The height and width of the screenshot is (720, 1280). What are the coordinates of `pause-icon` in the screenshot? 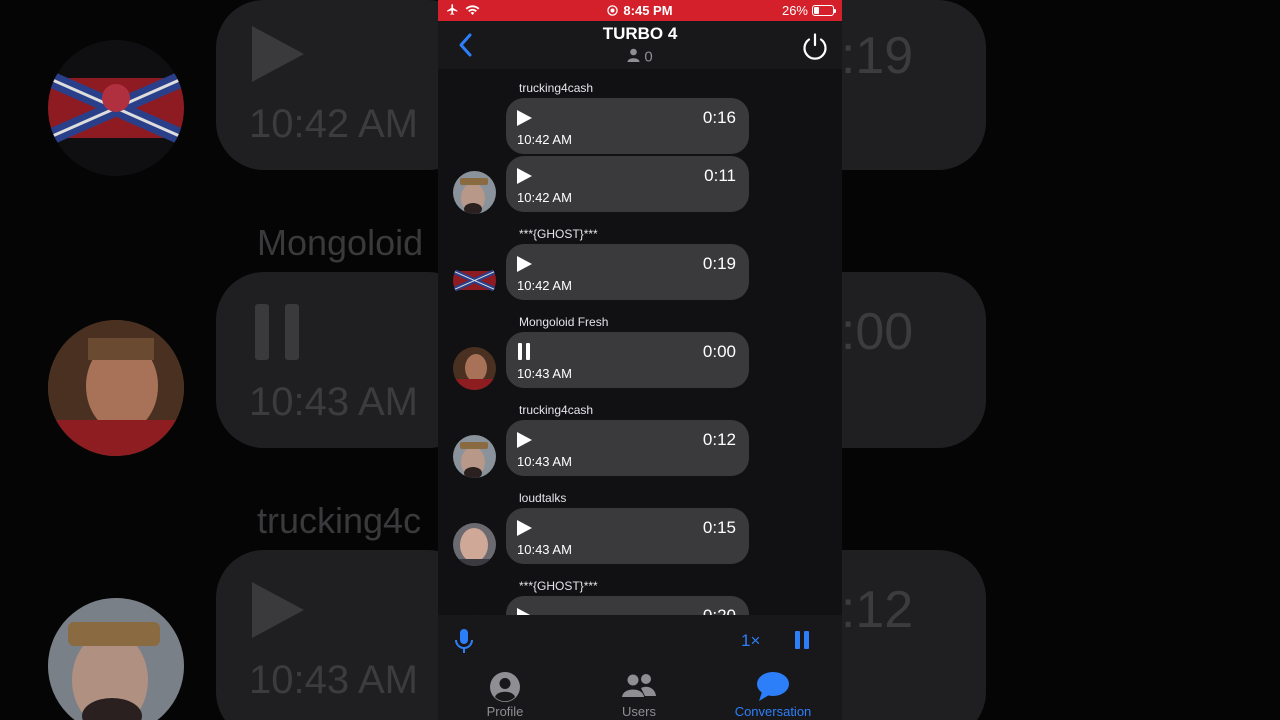 It's located at (524, 351).